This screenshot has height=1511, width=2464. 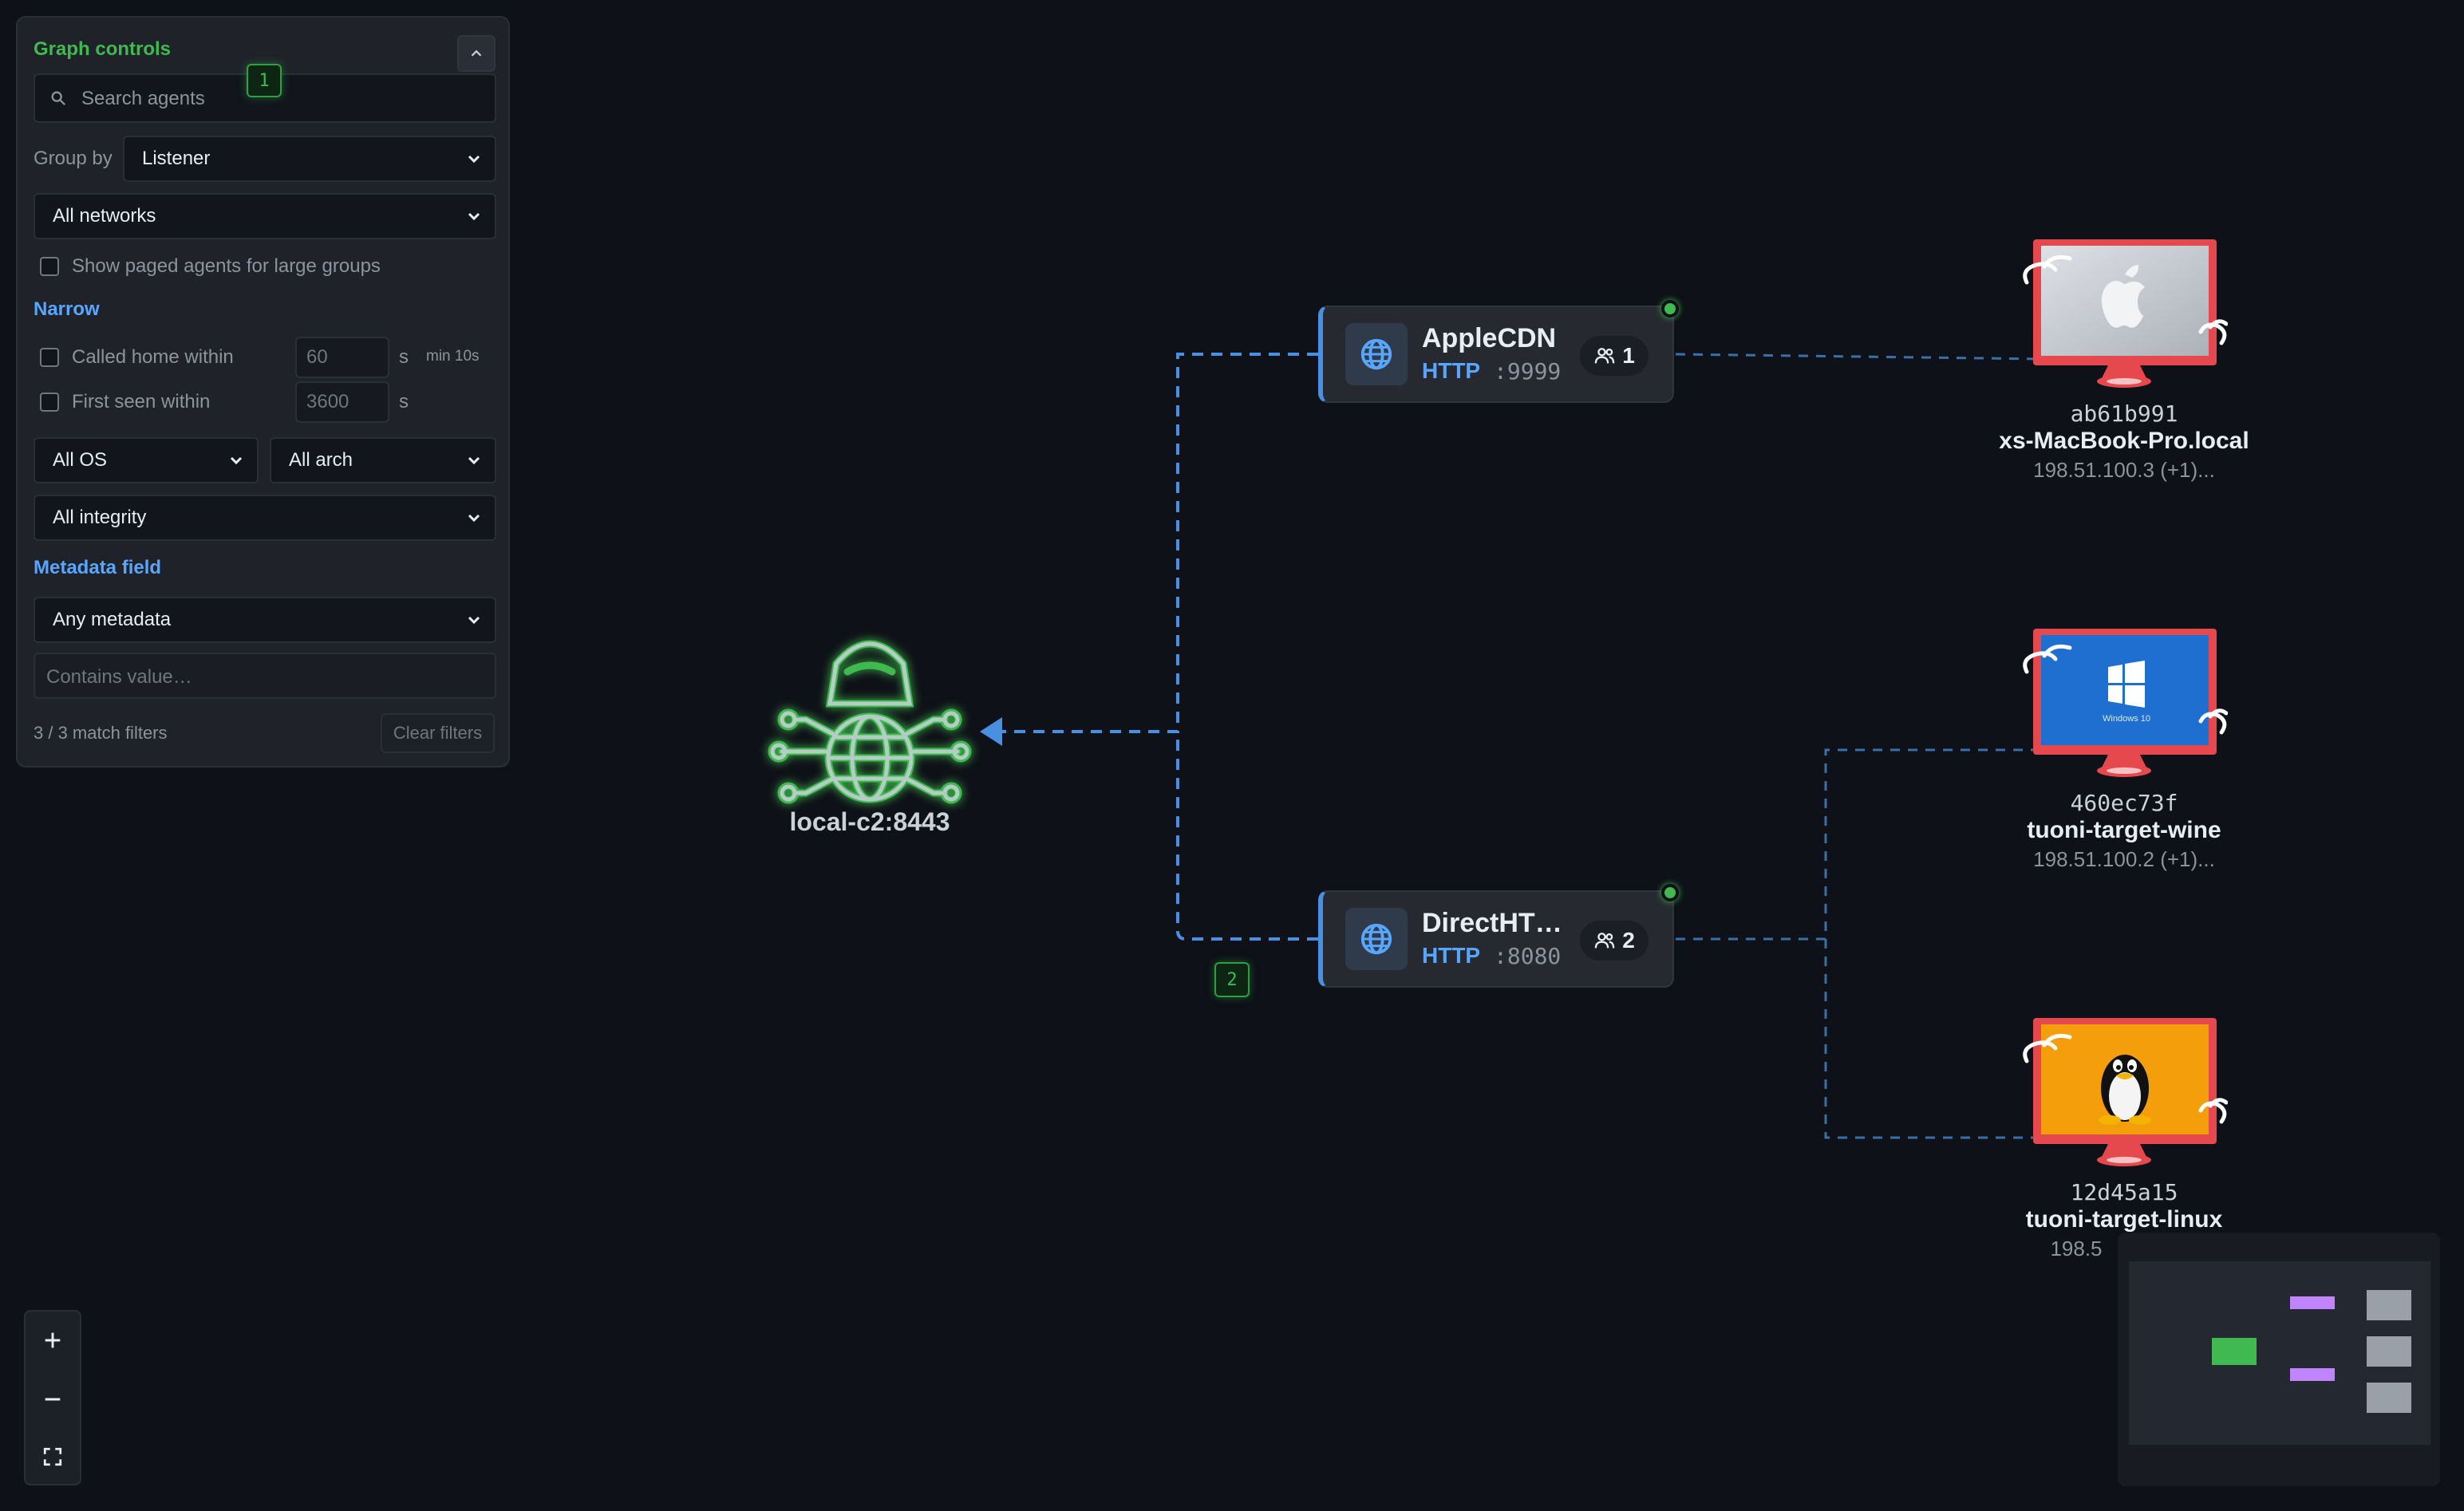 I want to click on group-by-select: Listener, so click(x=309, y=159).